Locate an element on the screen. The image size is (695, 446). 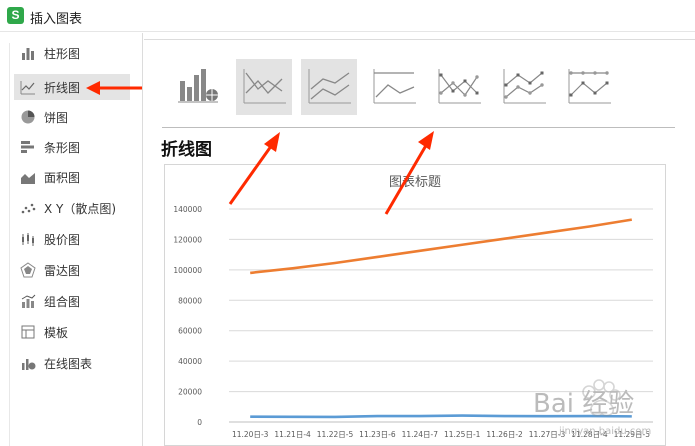
subtype-stacked-line-chart is located at coordinates (329, 87).